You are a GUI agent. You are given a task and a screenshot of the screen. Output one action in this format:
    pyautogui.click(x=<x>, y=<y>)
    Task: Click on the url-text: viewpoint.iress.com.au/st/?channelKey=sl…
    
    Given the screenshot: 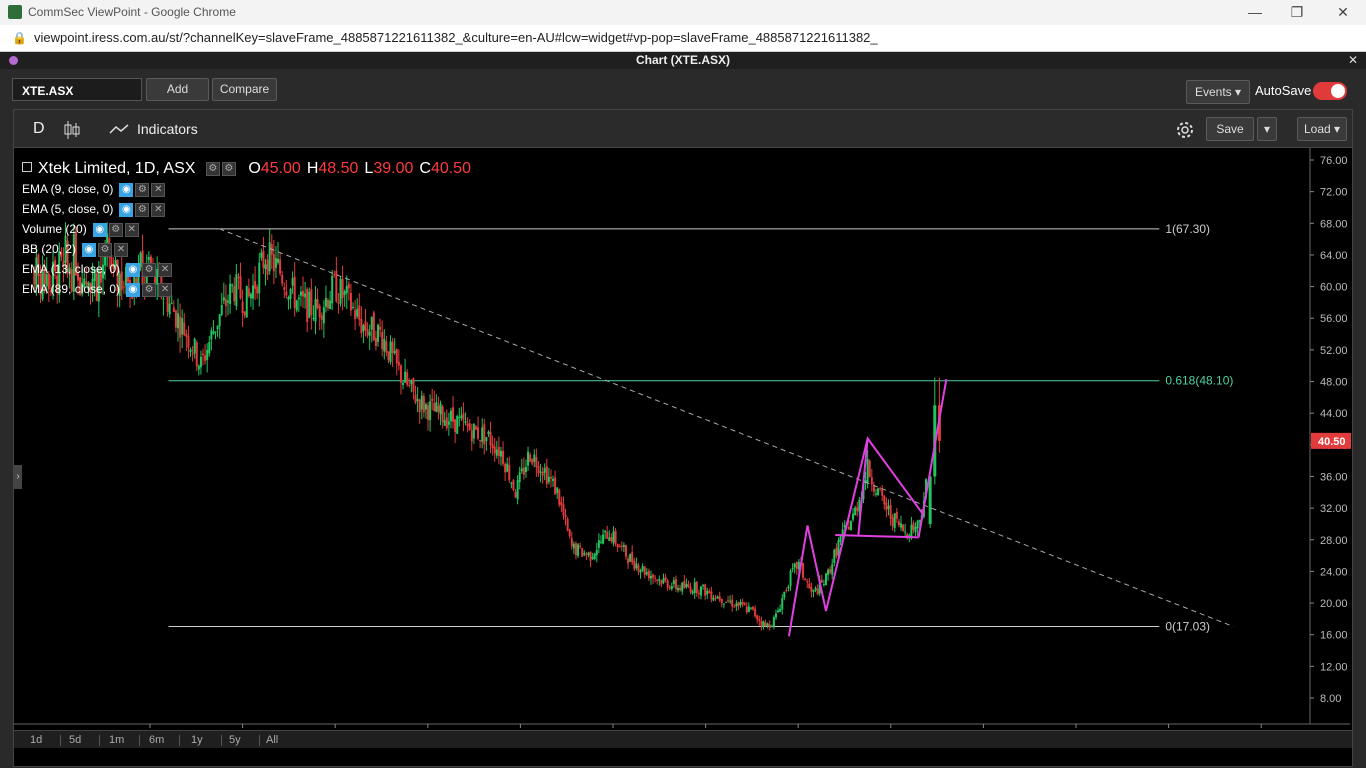 What is the action you would take?
    pyautogui.click(x=456, y=37)
    